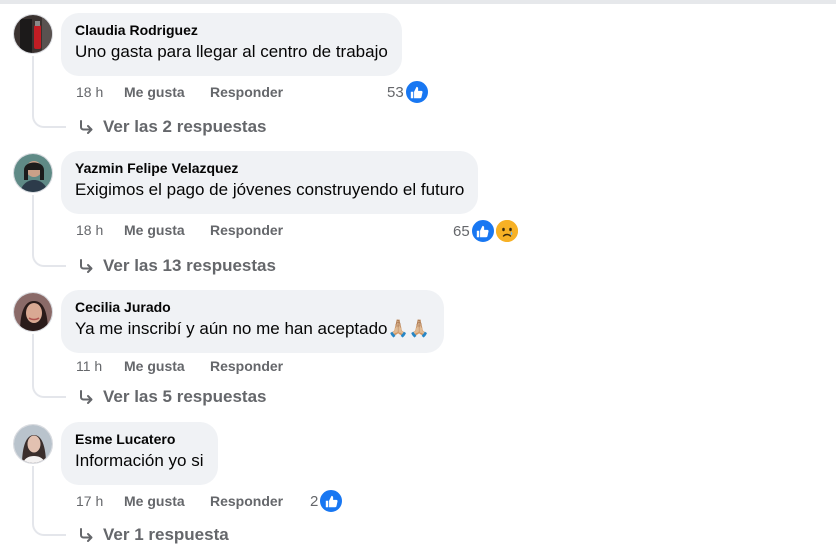 The width and height of the screenshot is (836, 552). I want to click on reaction-summary: 2, so click(327, 501).